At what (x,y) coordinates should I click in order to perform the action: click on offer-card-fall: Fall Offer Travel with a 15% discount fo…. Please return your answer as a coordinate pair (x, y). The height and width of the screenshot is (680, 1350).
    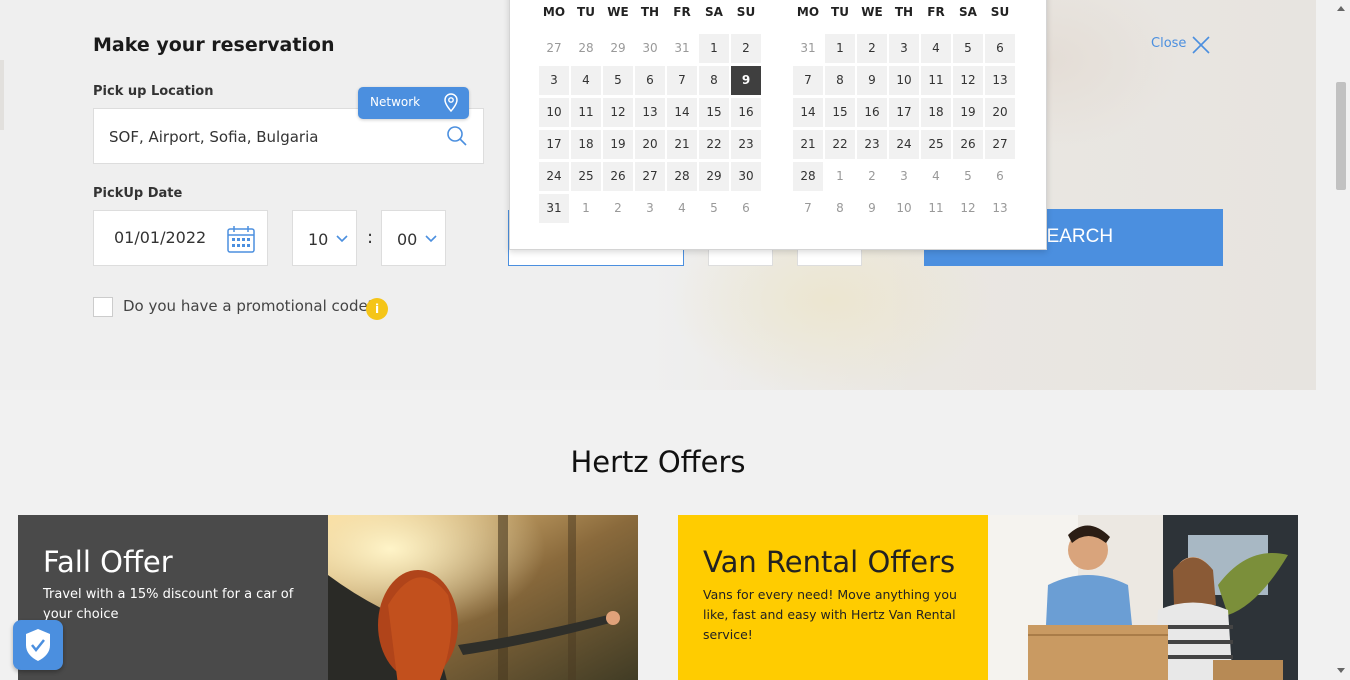
    Looking at the image, I should click on (328, 597).